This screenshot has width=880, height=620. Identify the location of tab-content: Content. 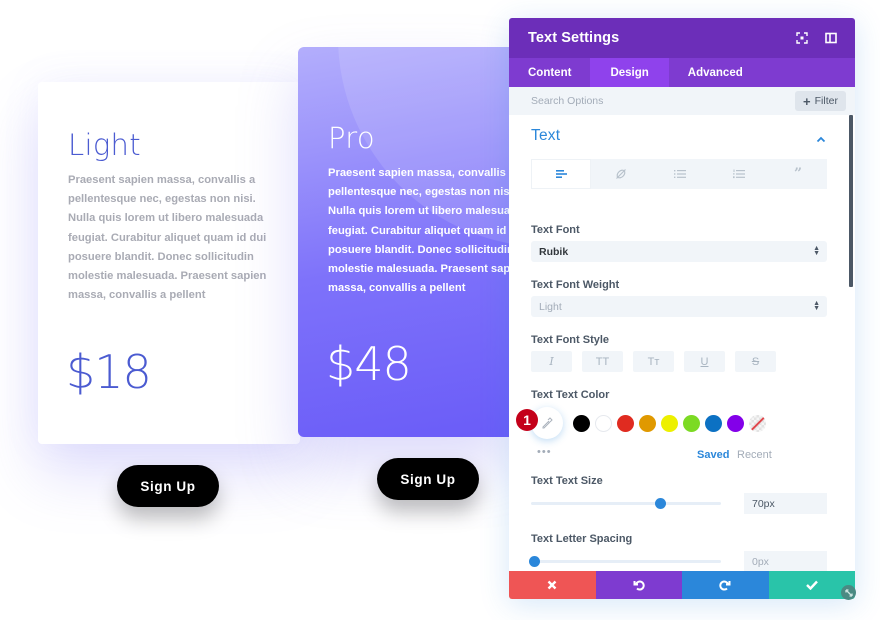
(549, 72).